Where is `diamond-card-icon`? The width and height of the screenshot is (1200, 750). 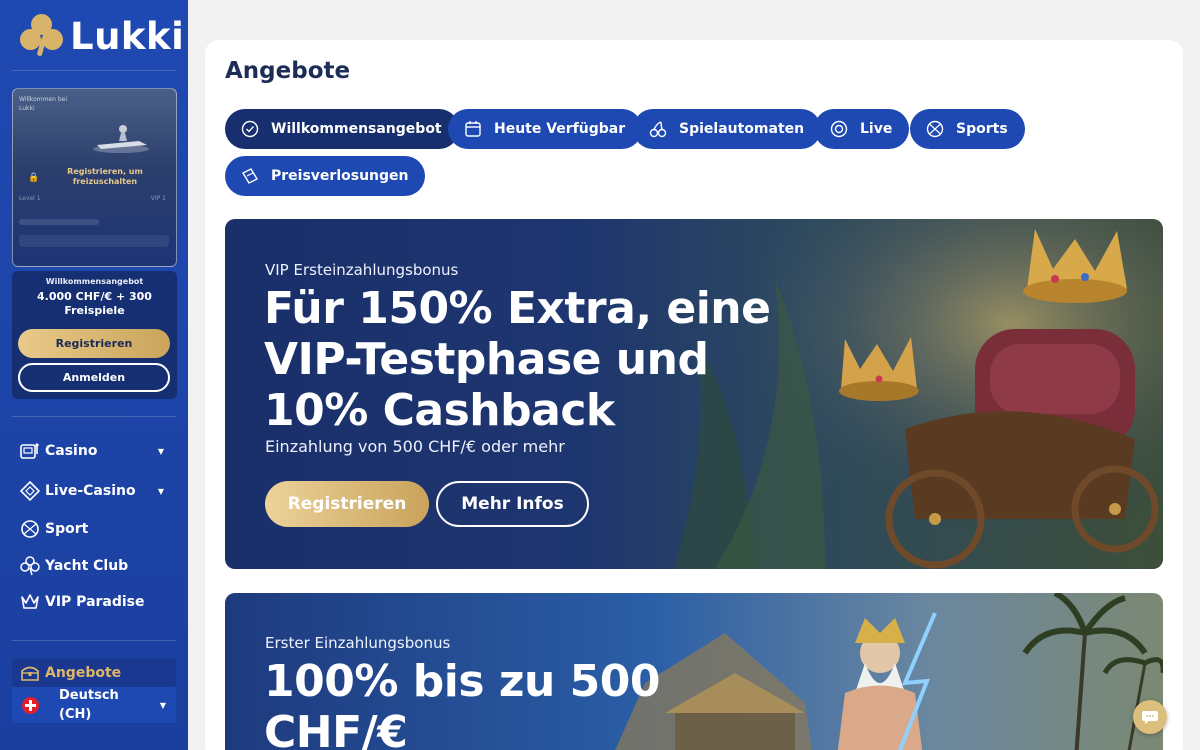
diamond-card-icon is located at coordinates (30, 491).